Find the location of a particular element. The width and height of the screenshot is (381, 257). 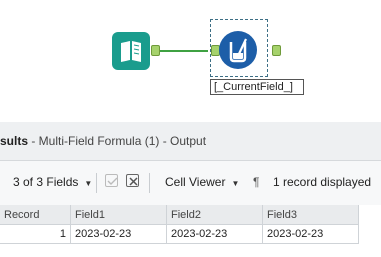

formula-tool-output-anchor is located at coordinates (276, 50).